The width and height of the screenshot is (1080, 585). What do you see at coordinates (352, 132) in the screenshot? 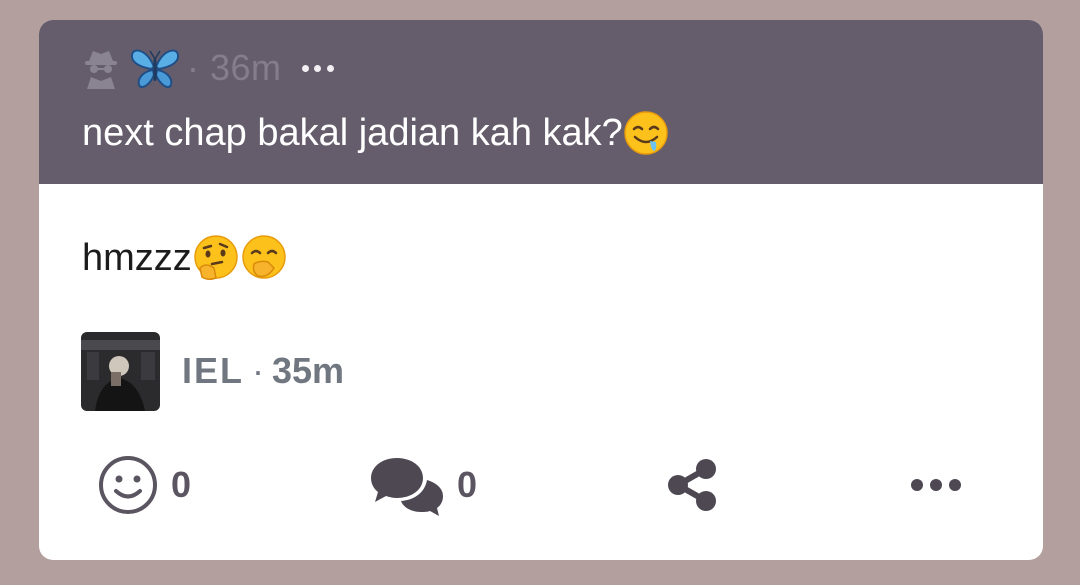
I see `quoted-comment-text: next chap bakal jadian kah kak?` at bounding box center [352, 132].